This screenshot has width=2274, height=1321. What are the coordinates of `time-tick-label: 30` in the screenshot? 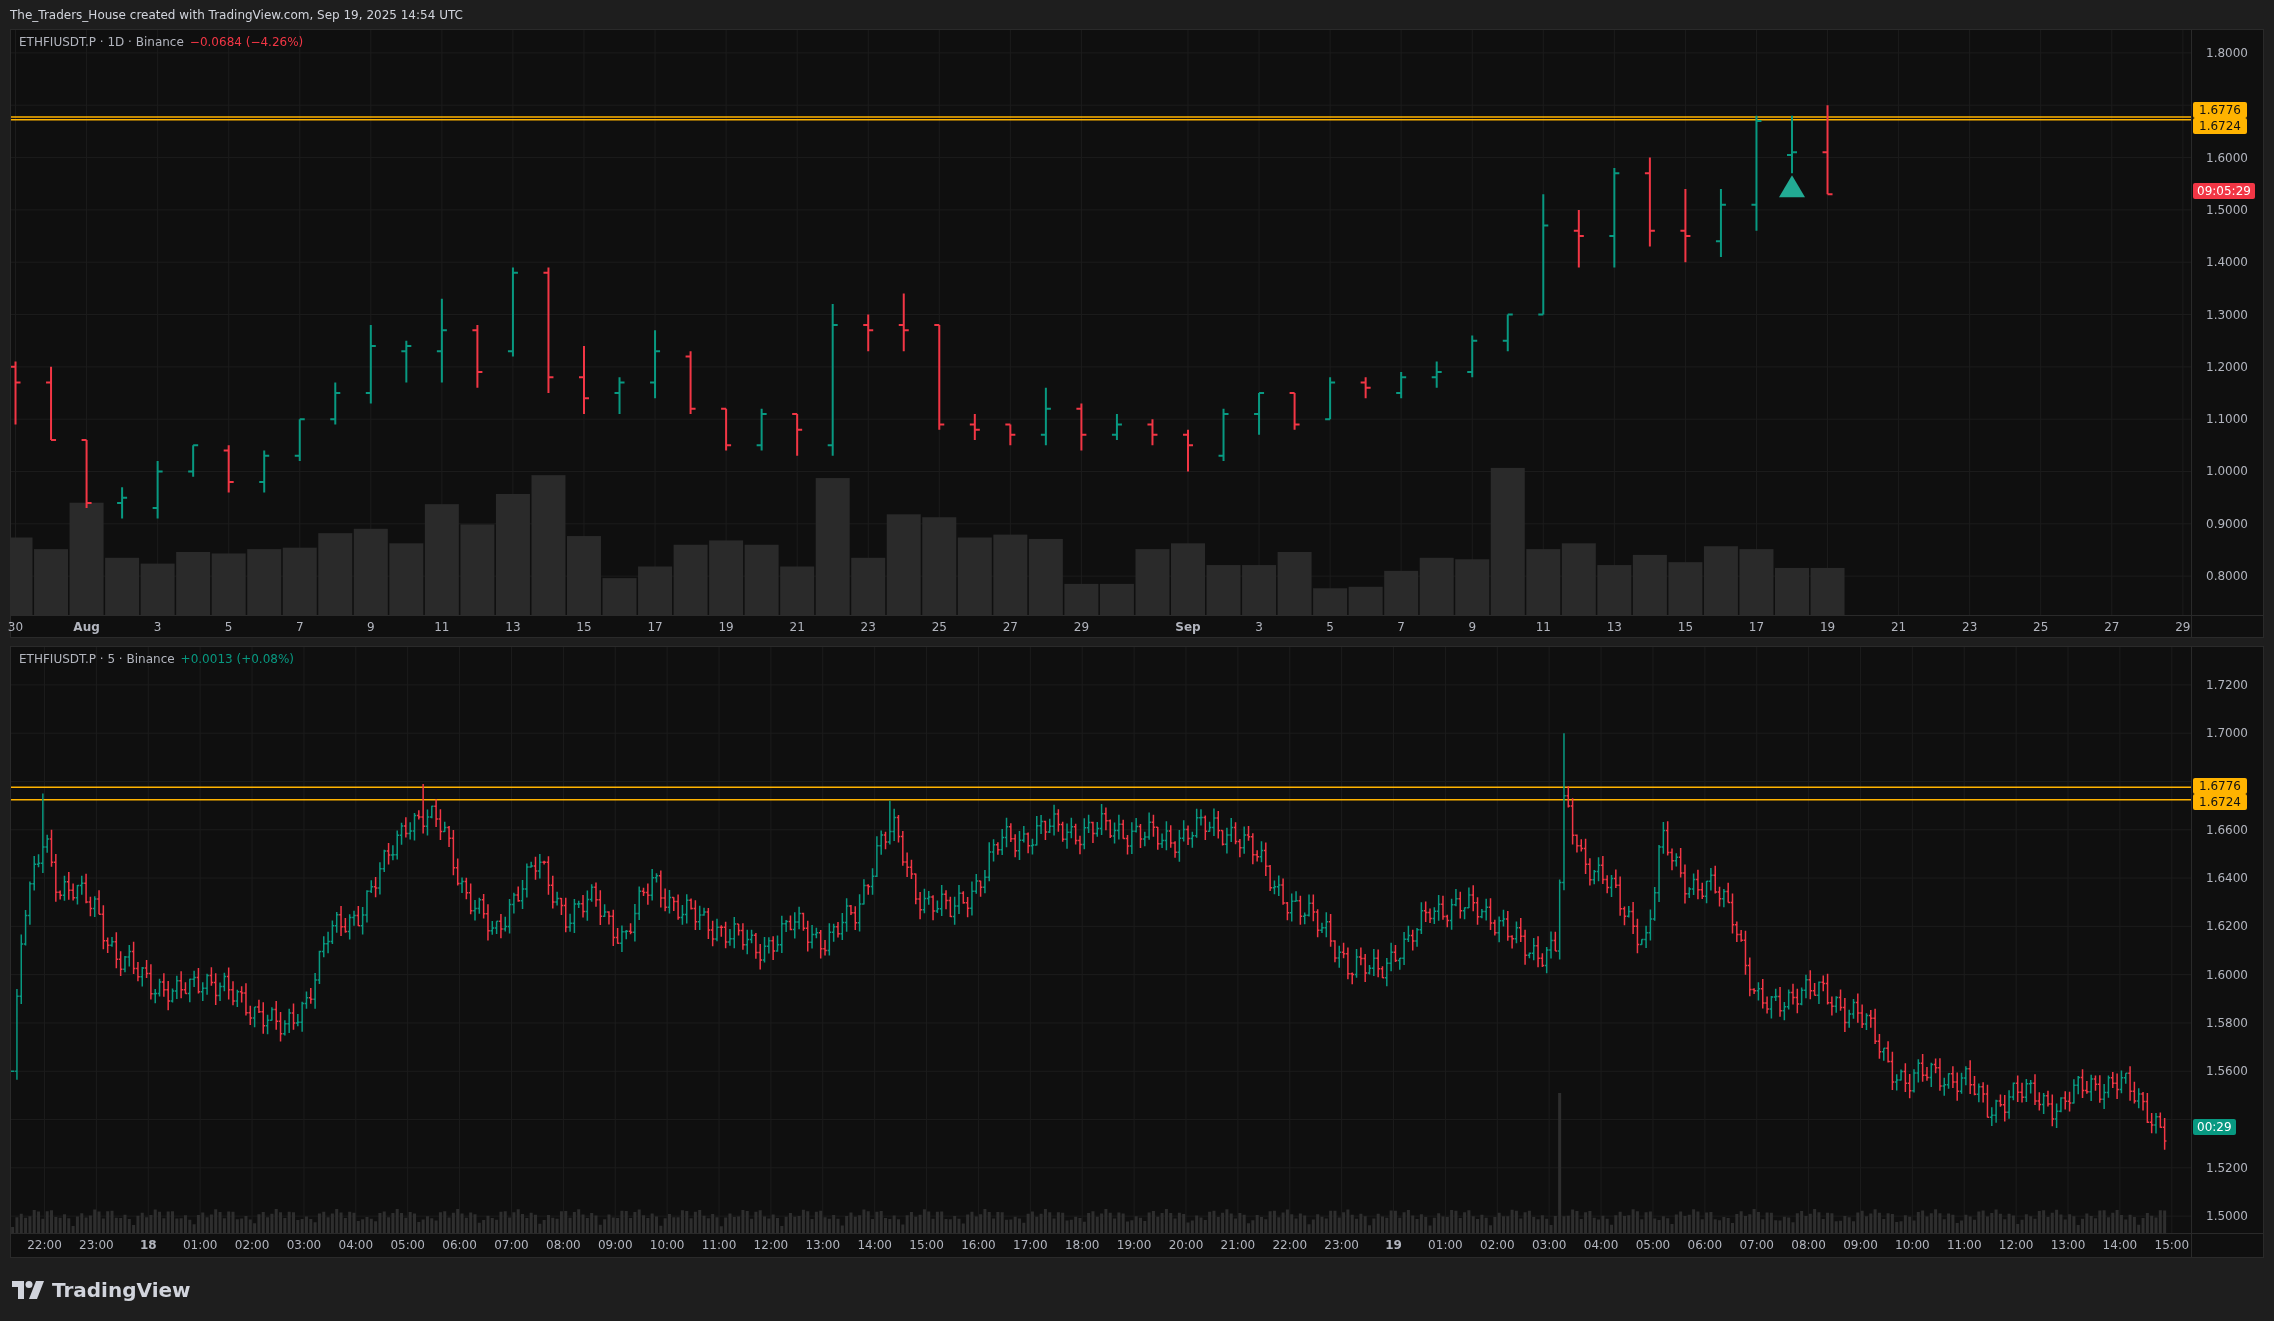 It's located at (15, 627).